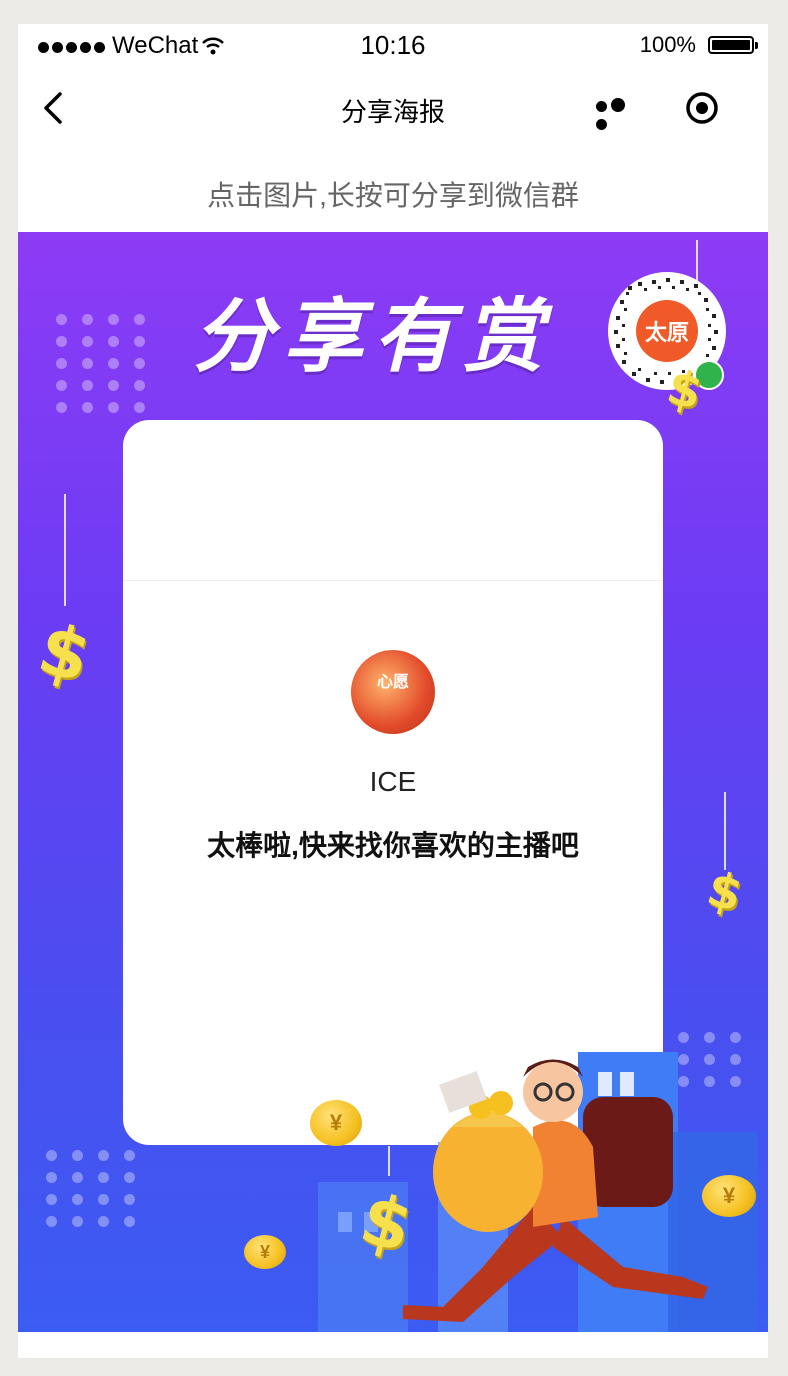 This screenshot has height=1376, width=788. What do you see at coordinates (265, 1252) in the screenshot?
I see `coin-decoration-2: ¥` at bounding box center [265, 1252].